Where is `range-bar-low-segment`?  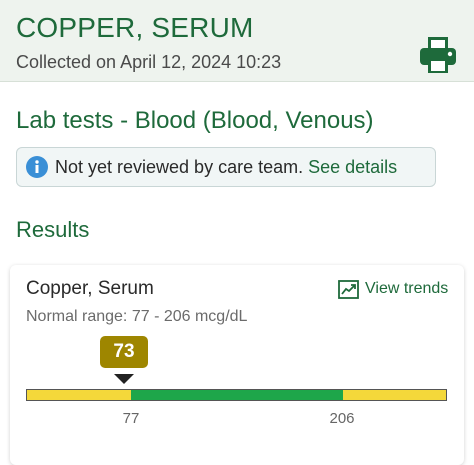
range-bar-low-segment is located at coordinates (79, 395).